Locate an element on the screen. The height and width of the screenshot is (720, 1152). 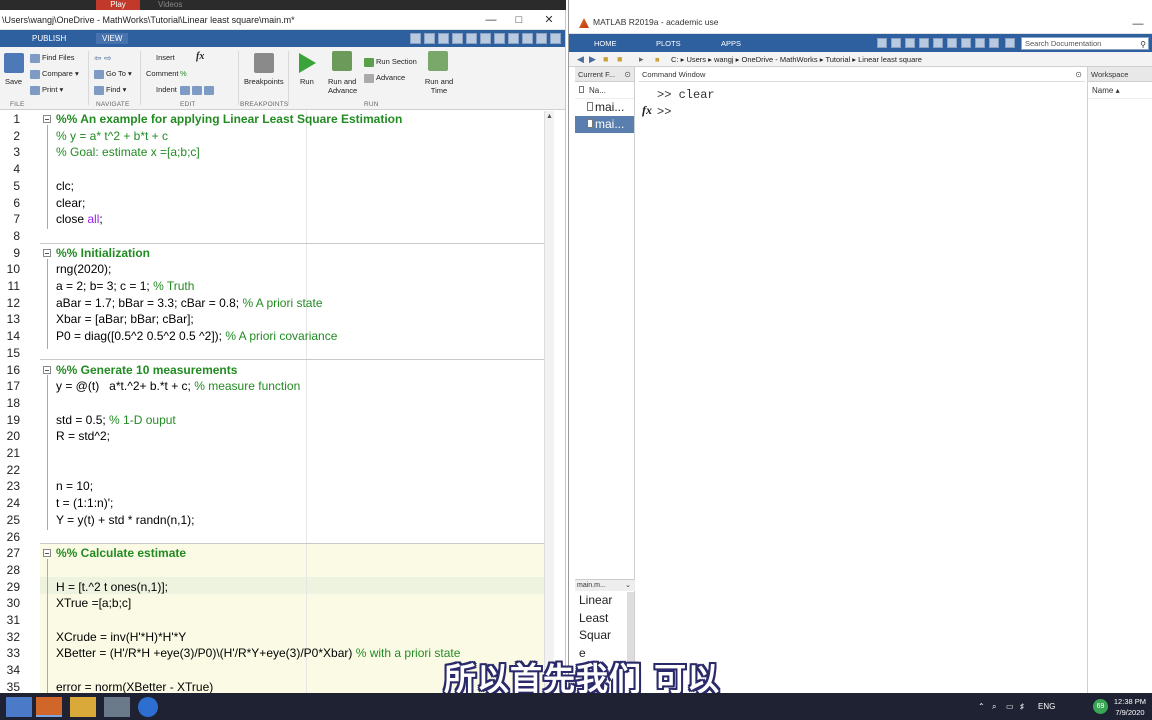
code-line: 24 t = (1:1:n)'; is located at coordinates (272, 503).